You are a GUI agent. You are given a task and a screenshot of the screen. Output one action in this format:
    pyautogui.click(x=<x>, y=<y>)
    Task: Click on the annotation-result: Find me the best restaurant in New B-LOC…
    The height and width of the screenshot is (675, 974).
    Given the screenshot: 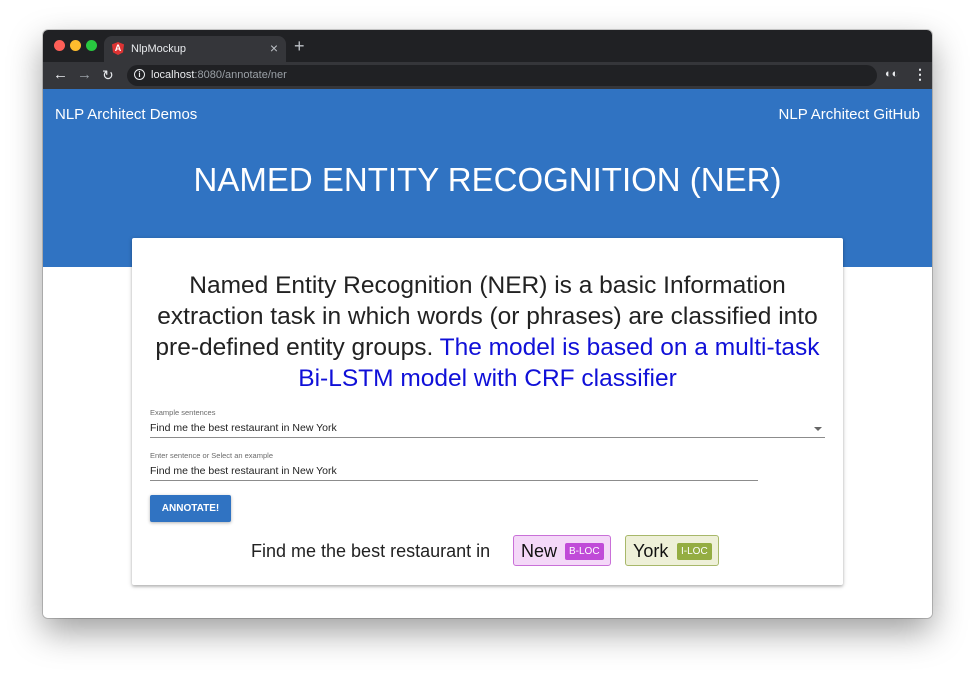 What is the action you would take?
    pyautogui.click(x=487, y=551)
    